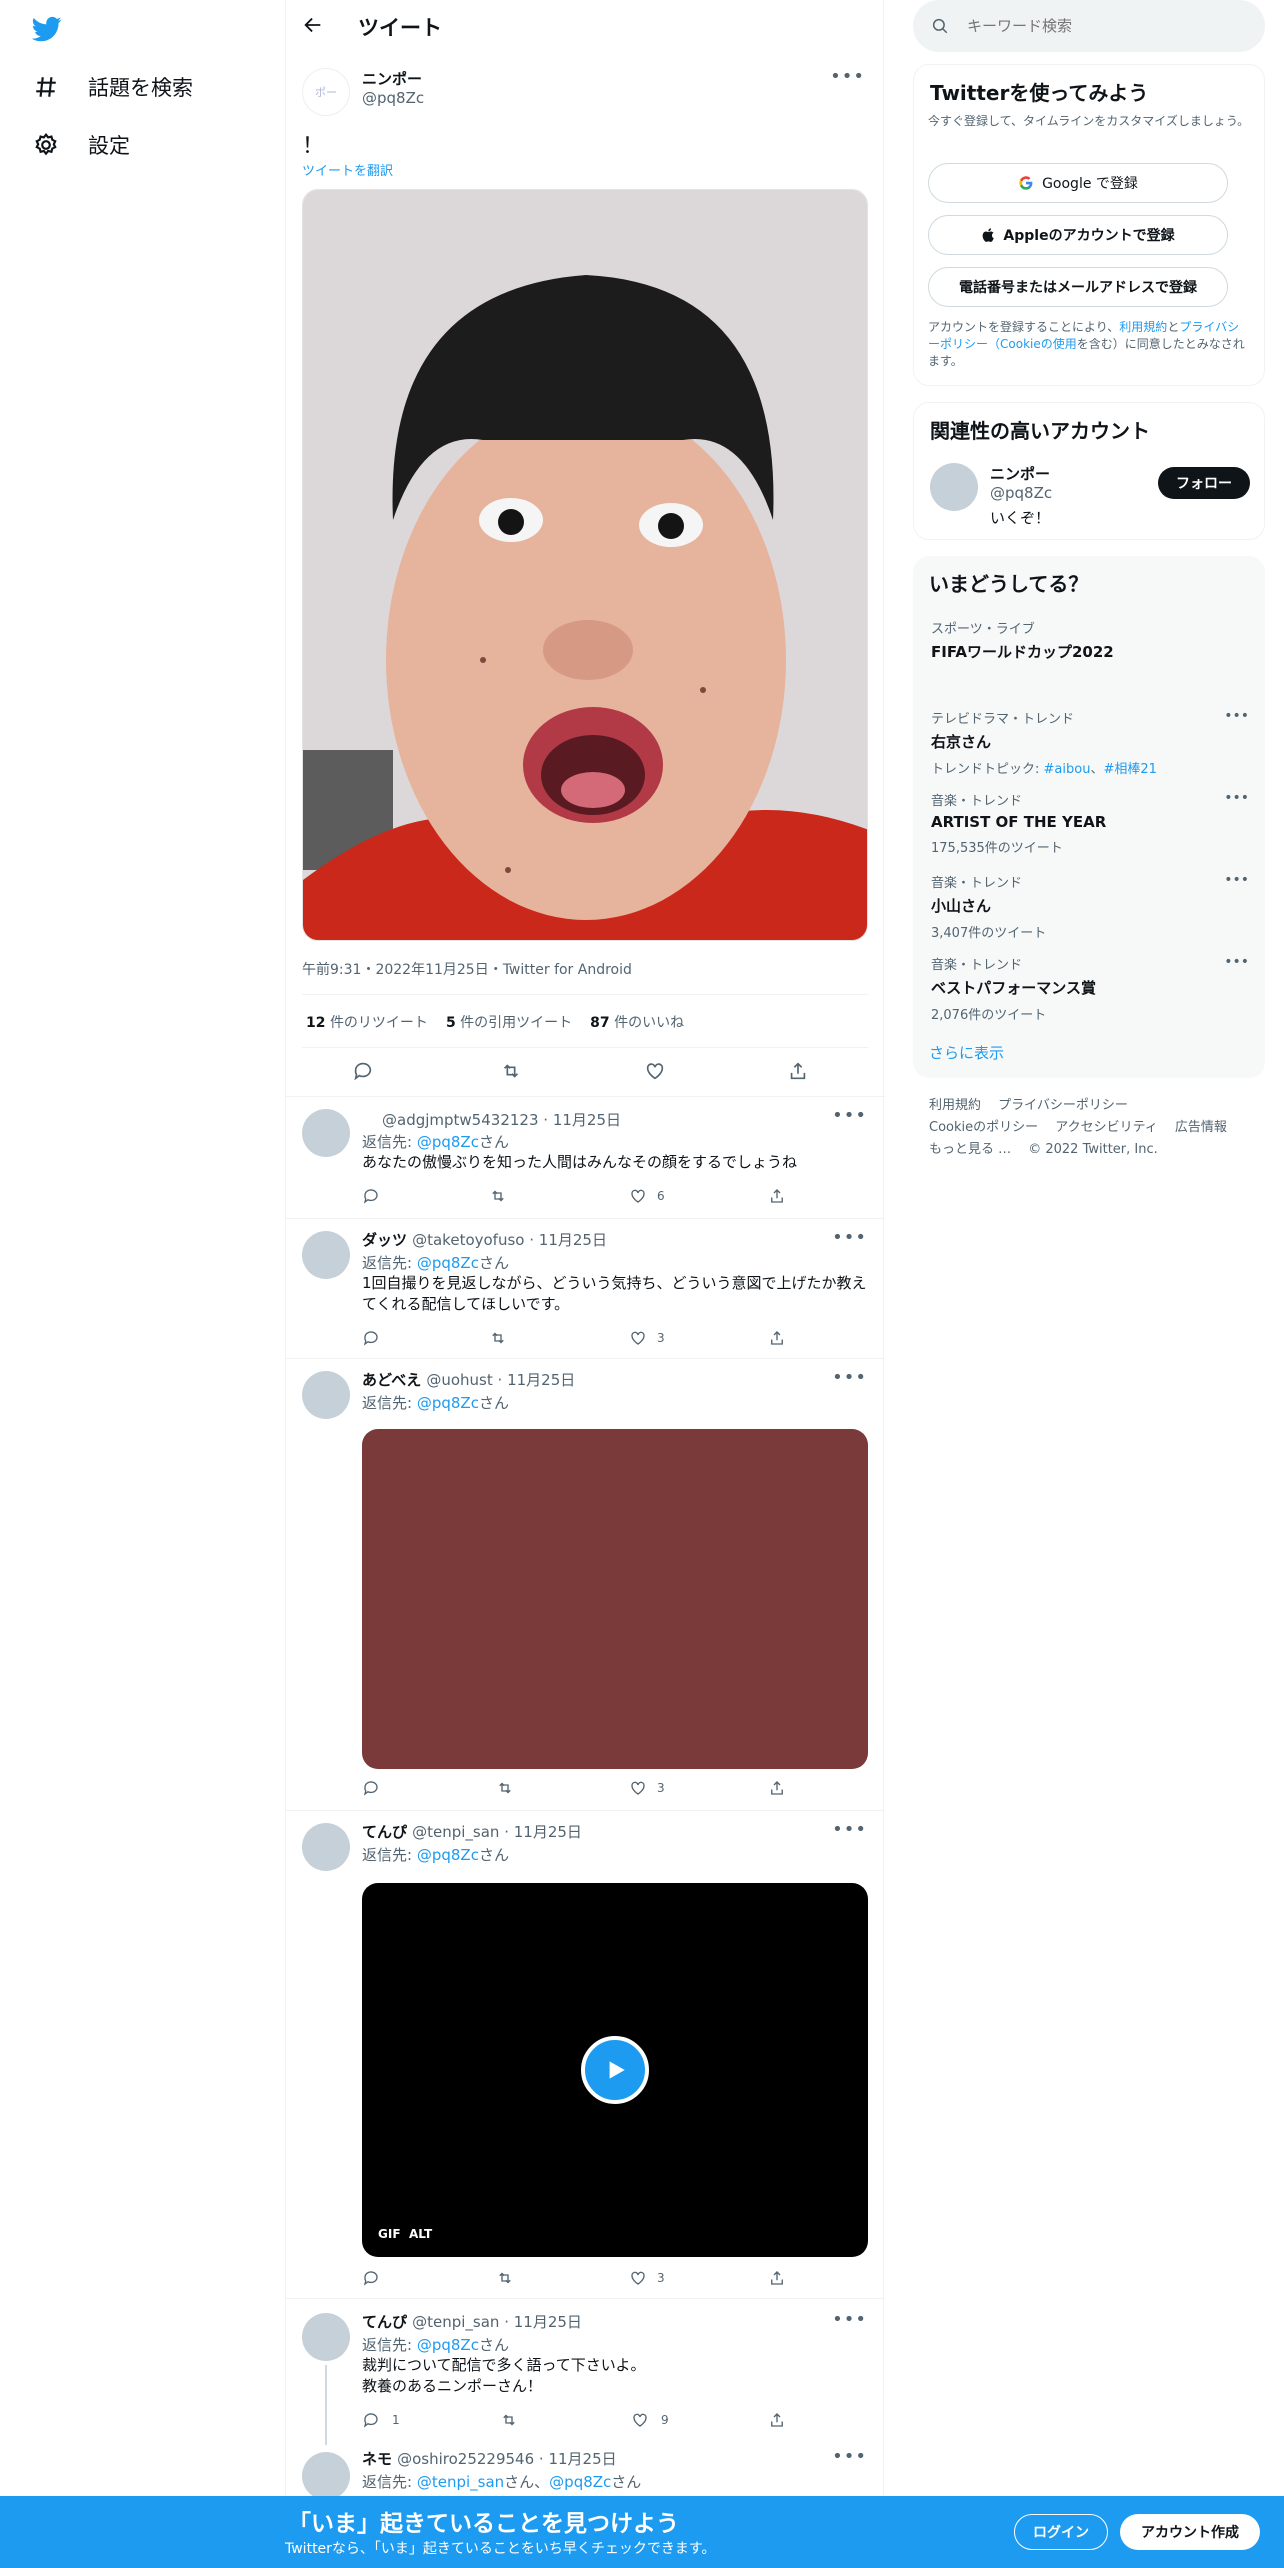 The image size is (1284, 2568). I want to click on relevant-name: ニンポー, so click(1020, 473).